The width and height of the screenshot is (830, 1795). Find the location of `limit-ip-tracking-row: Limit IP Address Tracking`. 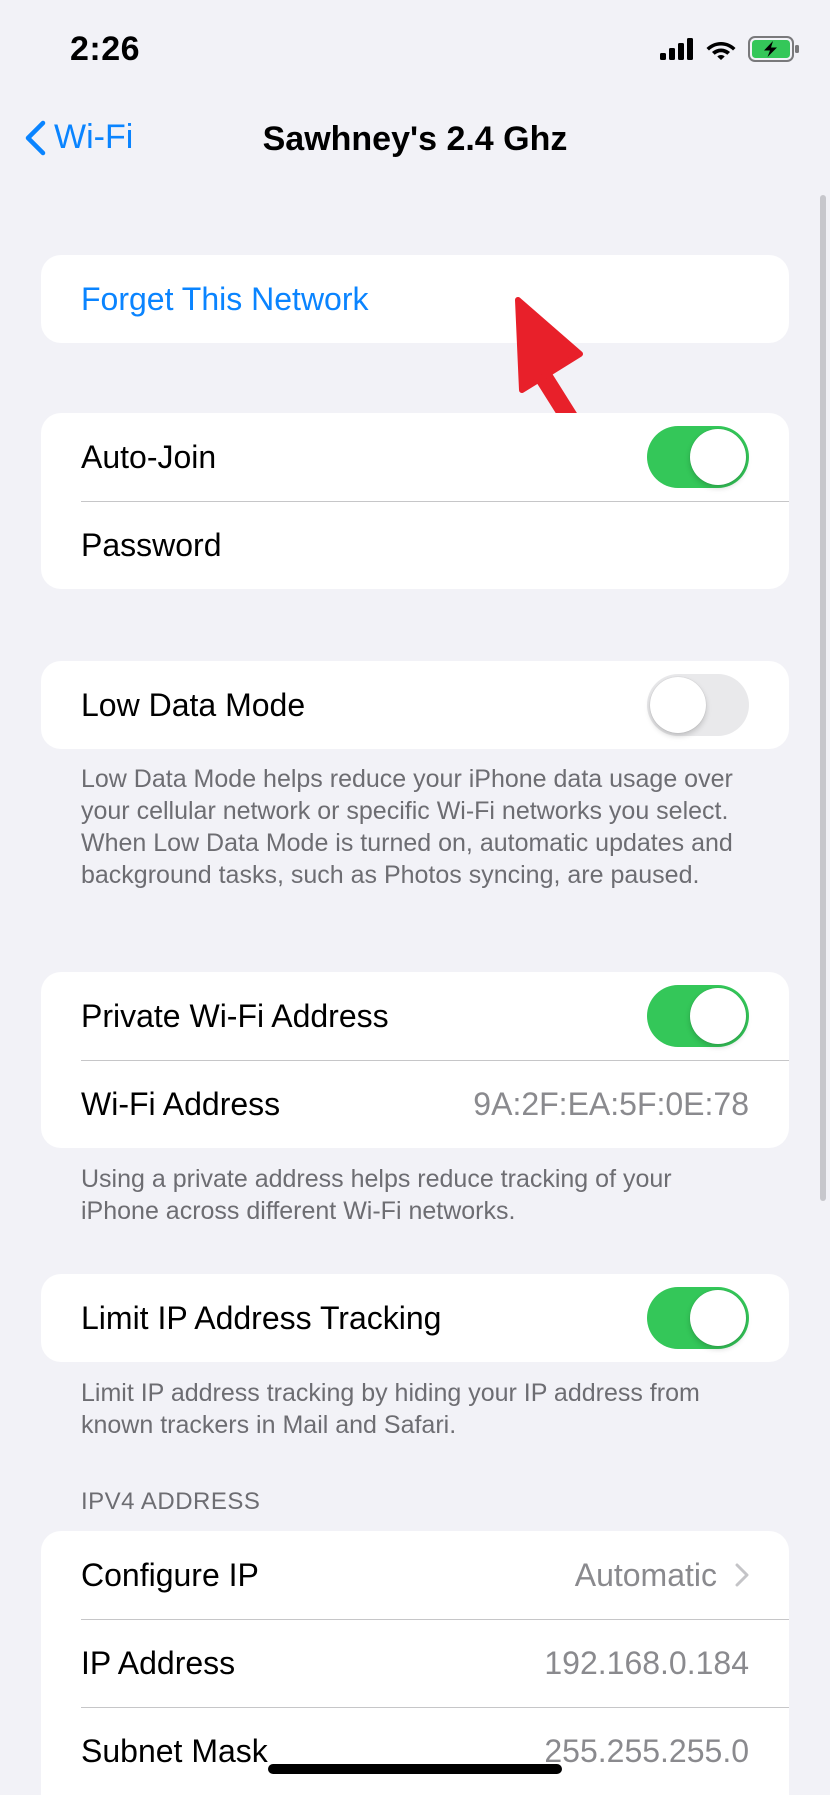

limit-ip-tracking-row: Limit IP Address Tracking is located at coordinates (415, 1318).